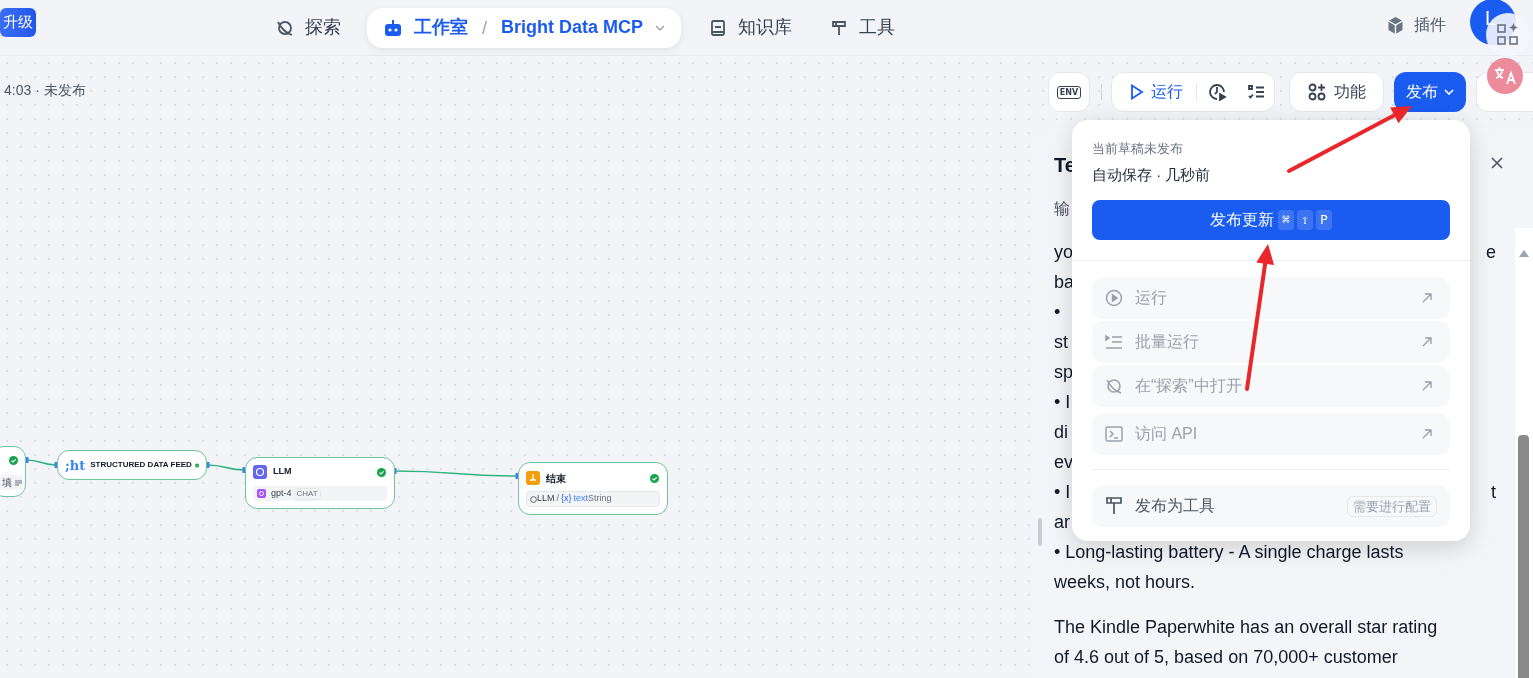 Image resolution: width=1533 pixels, height=678 pixels. What do you see at coordinates (1493, 492) in the screenshot?
I see `output-text: t` at bounding box center [1493, 492].